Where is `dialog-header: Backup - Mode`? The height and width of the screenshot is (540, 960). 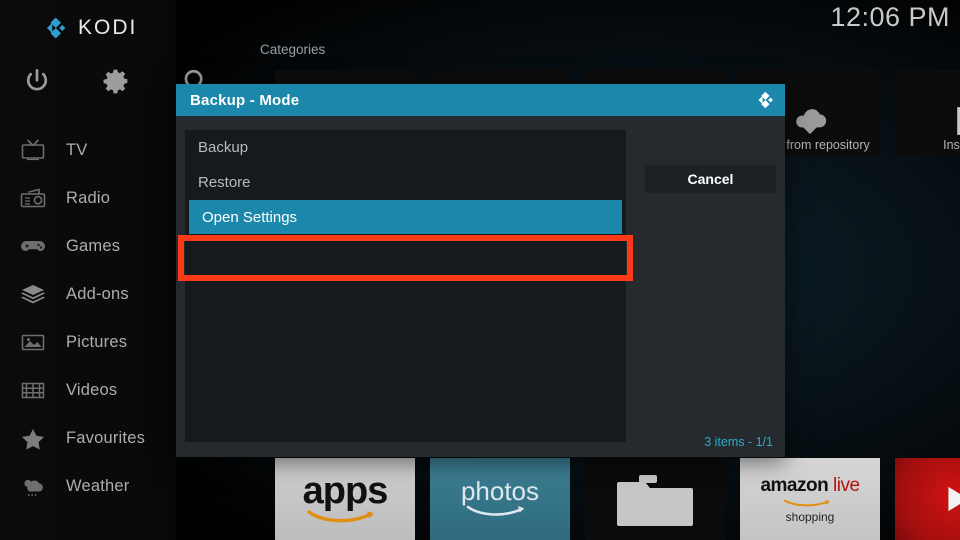
dialog-header: Backup - Mode is located at coordinates (480, 100).